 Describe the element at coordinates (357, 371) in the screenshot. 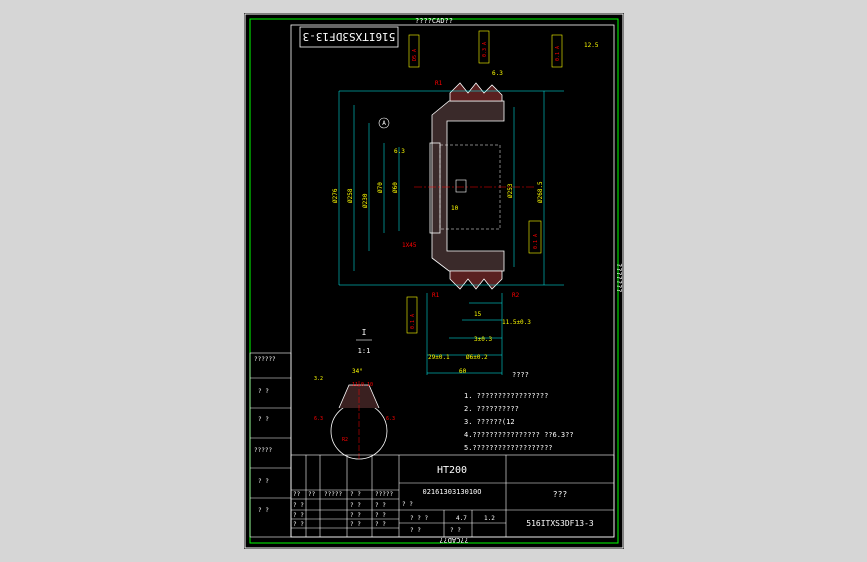

I see `detail-angle: 34°` at that location.